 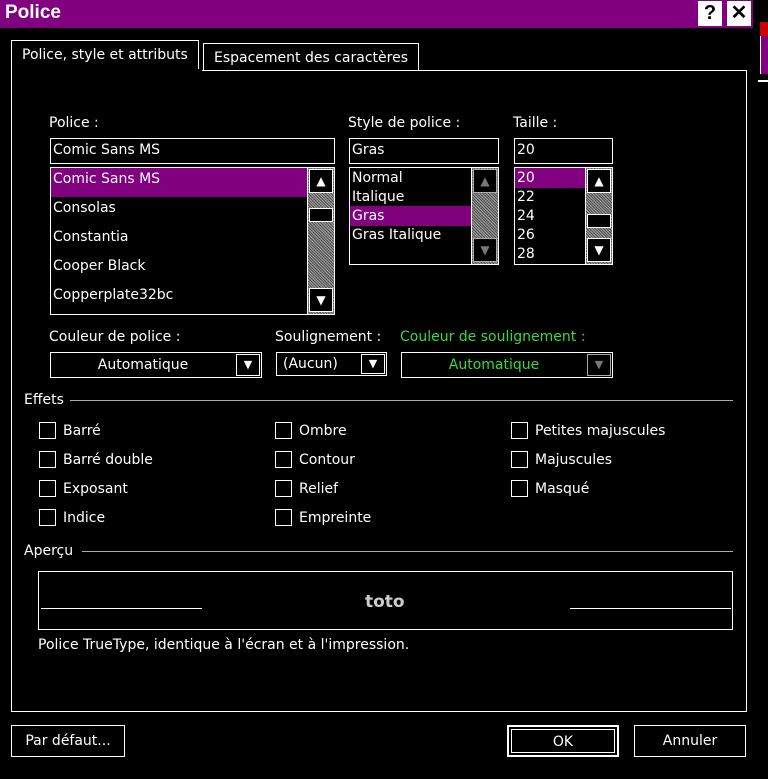 I want to click on close-button: ✕, so click(x=739, y=13).